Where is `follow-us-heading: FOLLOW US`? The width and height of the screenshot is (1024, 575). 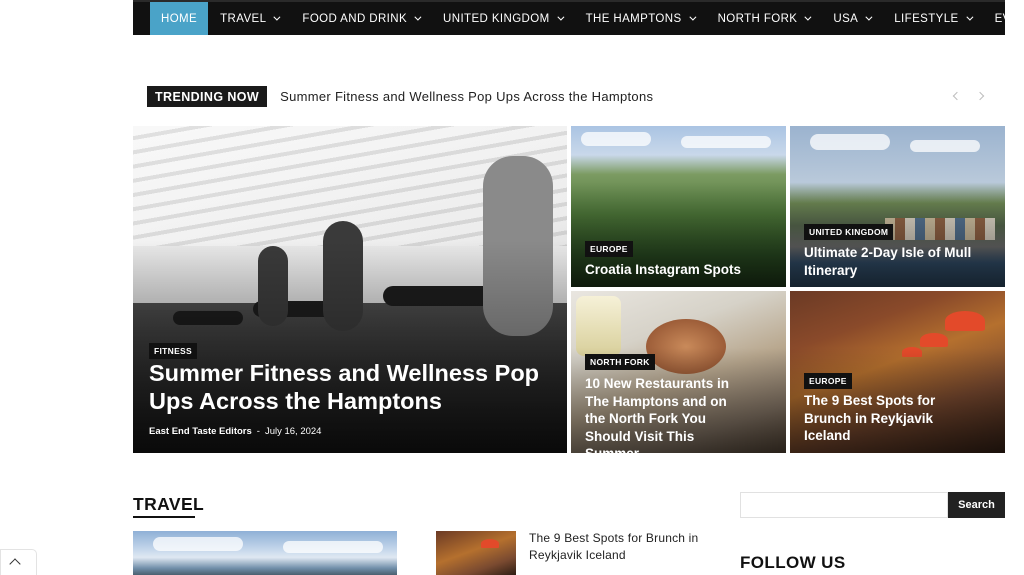
follow-us-heading: FOLLOW US is located at coordinates (793, 562).